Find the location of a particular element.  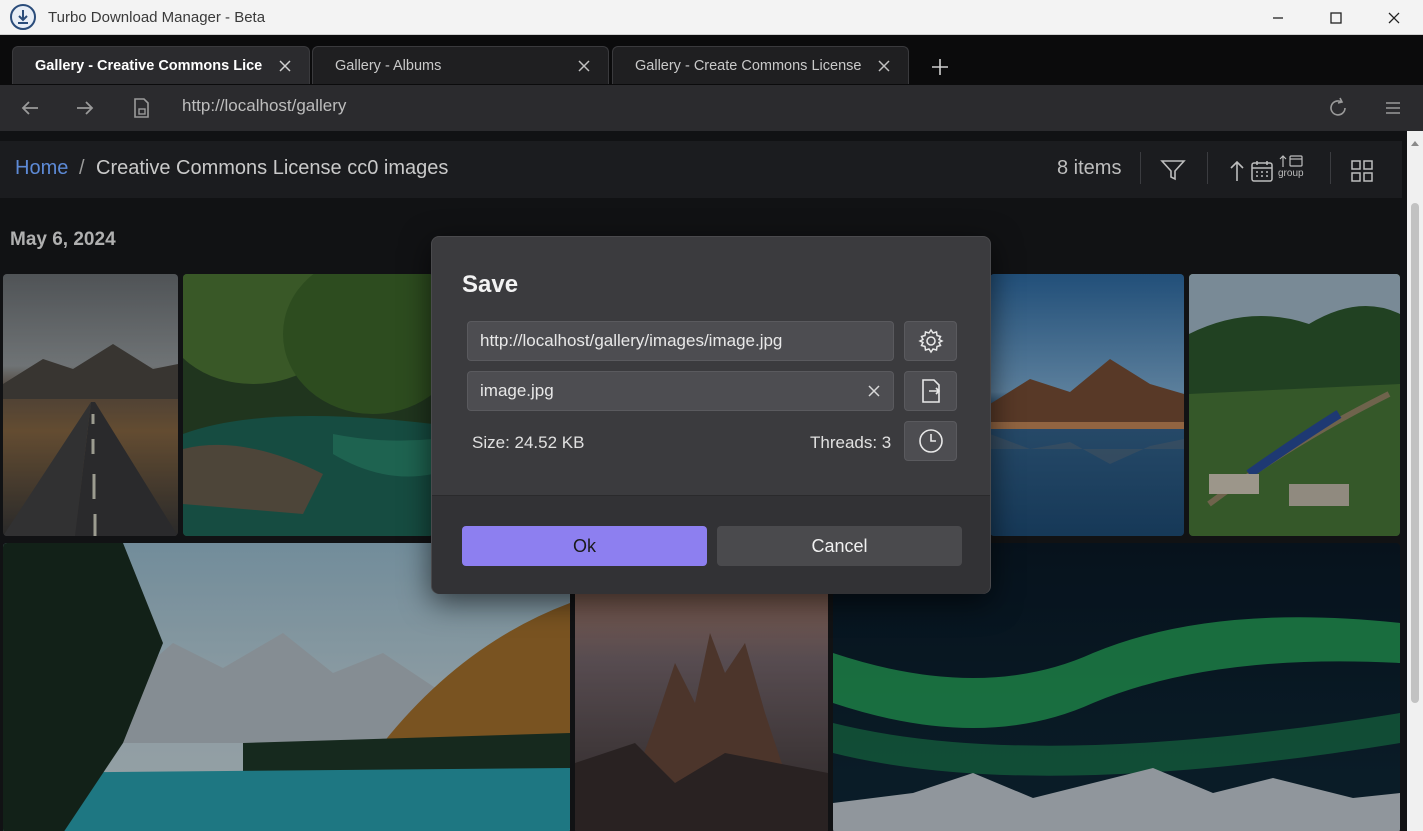

threads-text: Threads: 3 is located at coordinates (851, 442).